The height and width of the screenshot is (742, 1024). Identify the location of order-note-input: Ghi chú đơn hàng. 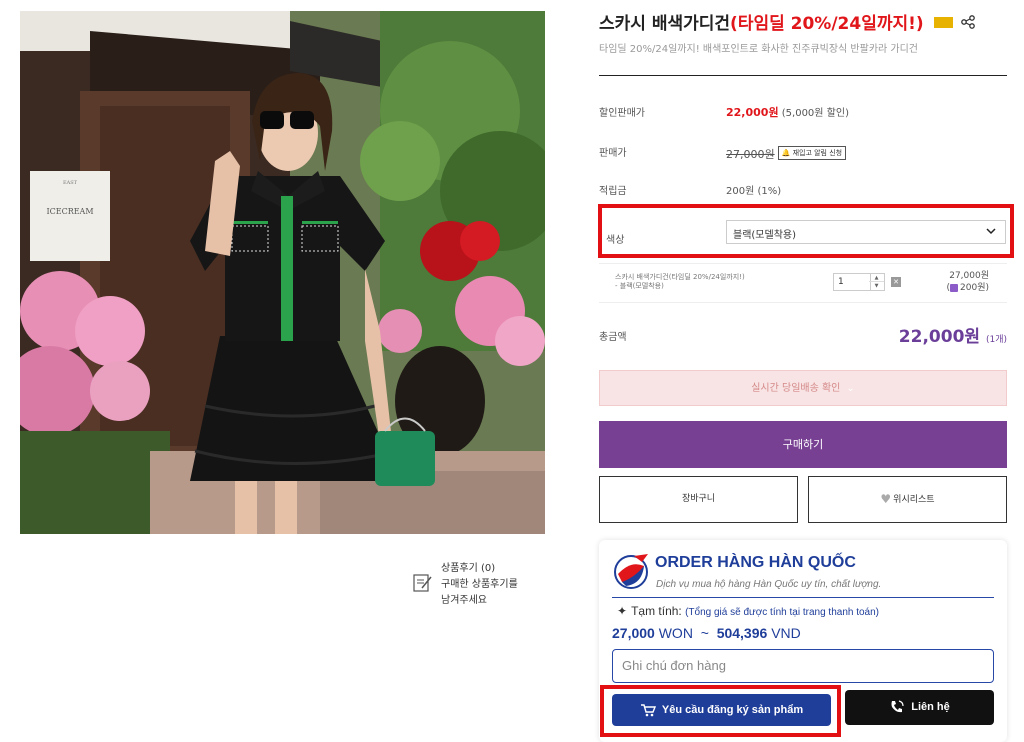
(803, 666).